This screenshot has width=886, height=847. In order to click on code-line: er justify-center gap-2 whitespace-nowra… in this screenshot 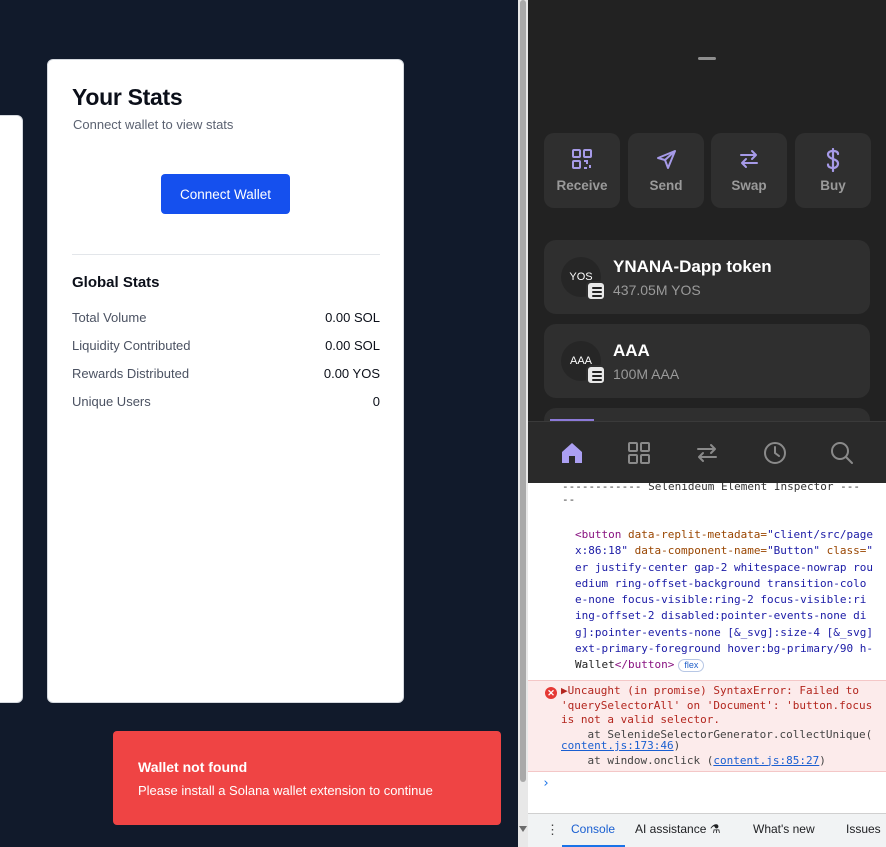, I will do `click(724, 567)`.